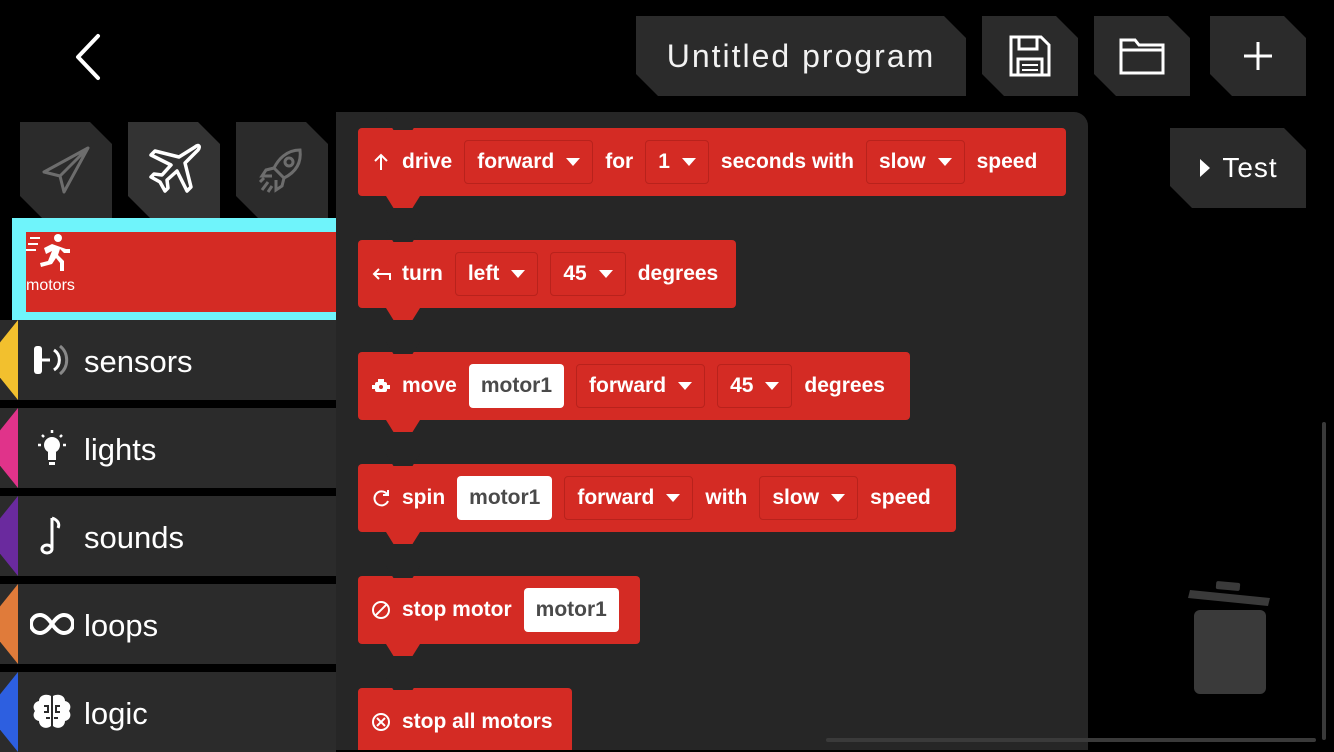  I want to click on running-person-icon, so click(182, 254).